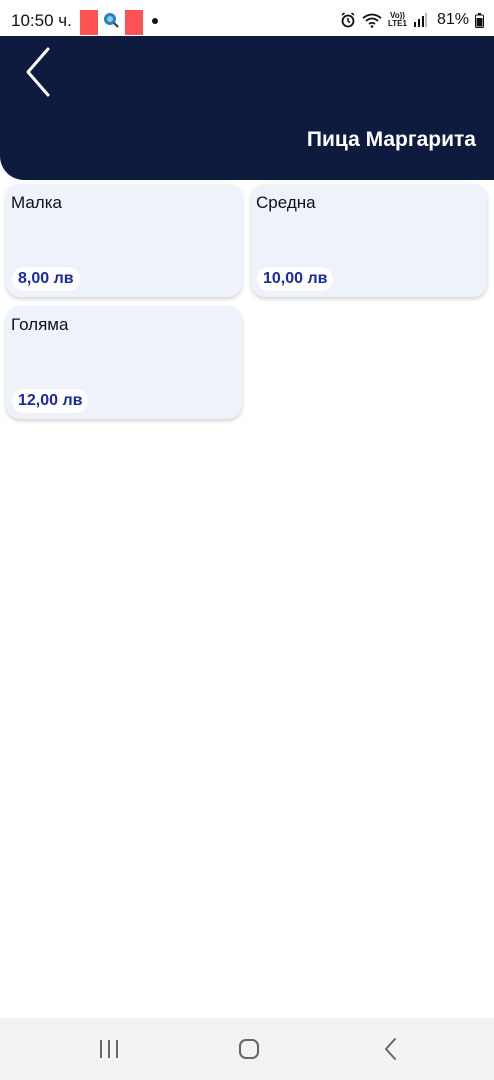 The width and height of the screenshot is (494, 1080). I want to click on nav-back-button, so click(391, 1049).